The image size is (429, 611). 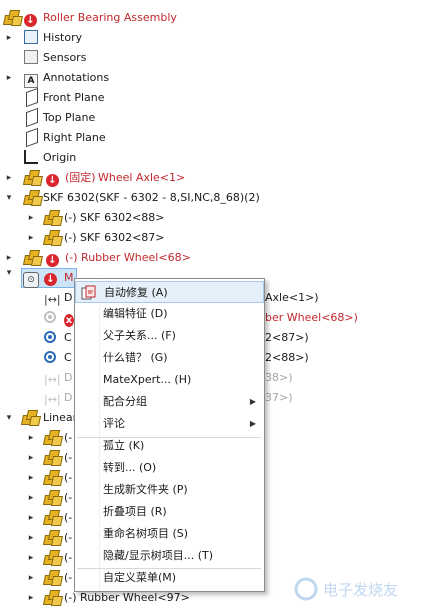 I want to click on menu-item-label: 折叠项目 (R), so click(x=135, y=511).